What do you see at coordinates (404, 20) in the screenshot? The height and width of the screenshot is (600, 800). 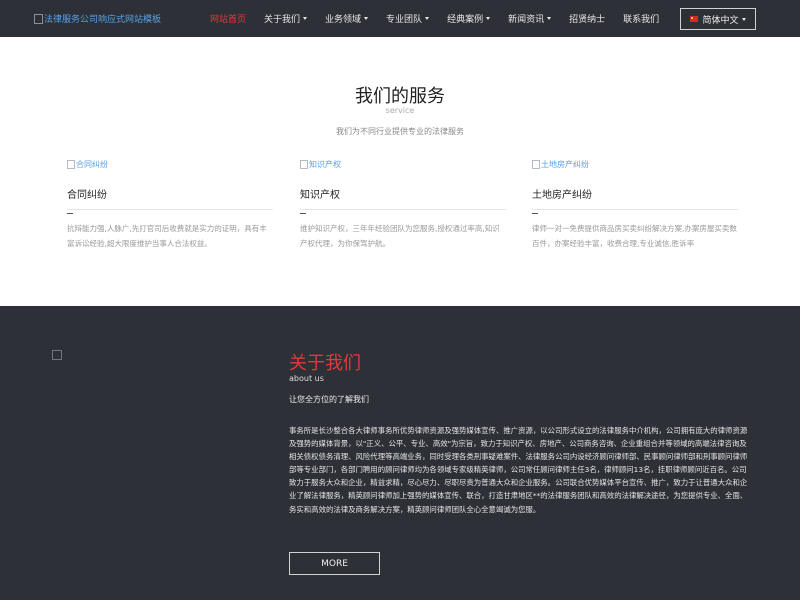 I see `nav-item-label: 专业团队` at bounding box center [404, 20].